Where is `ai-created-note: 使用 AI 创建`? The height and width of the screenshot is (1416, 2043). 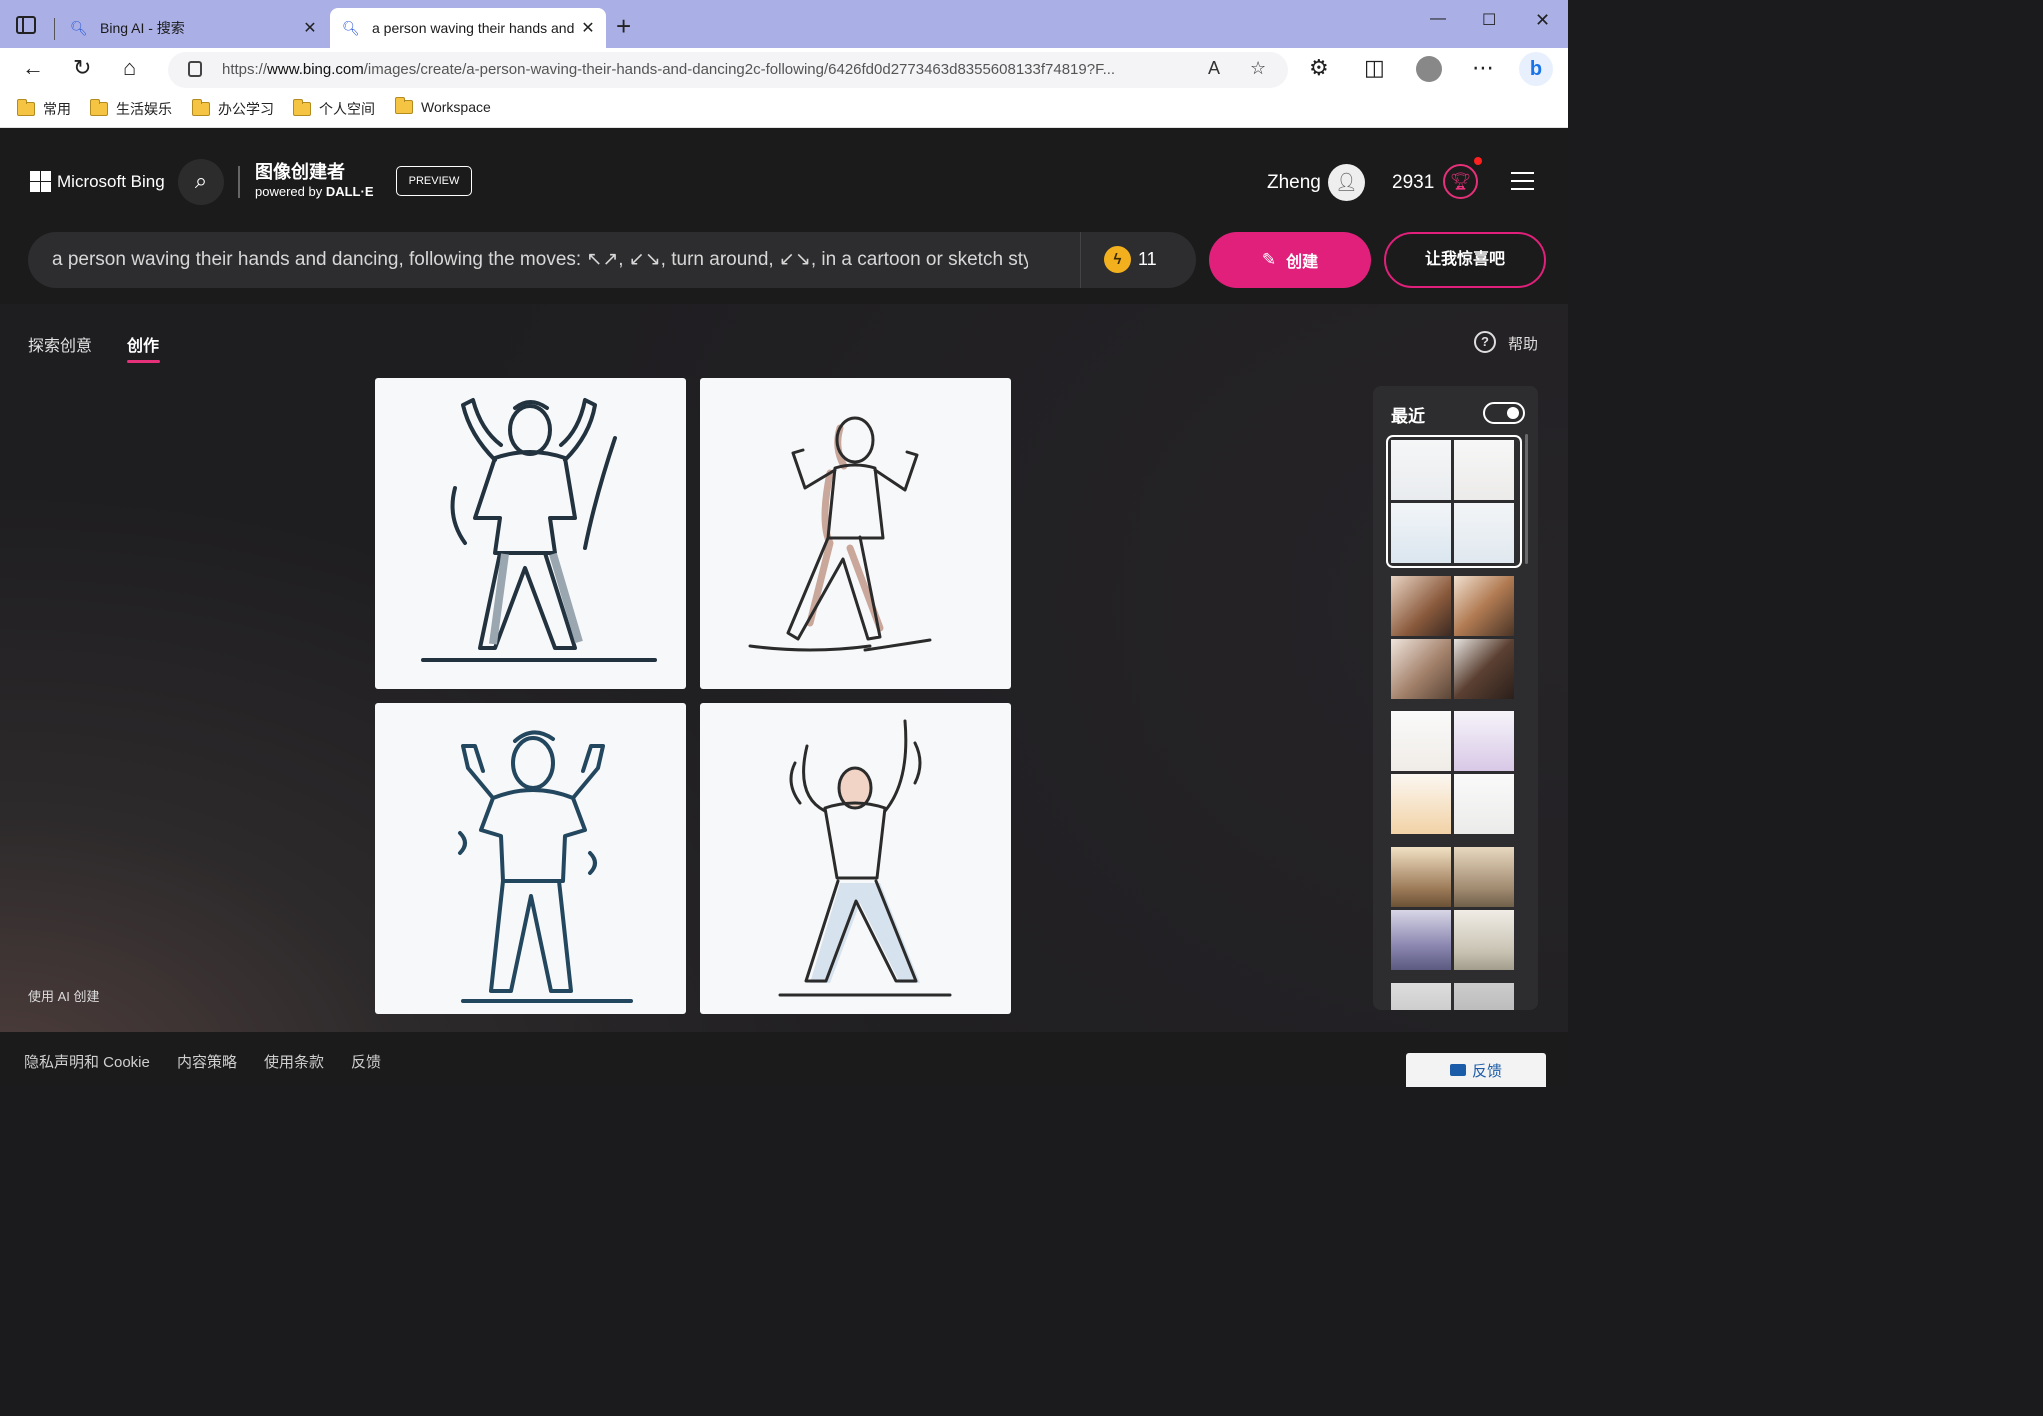
ai-created-note: 使用 AI 创建 is located at coordinates (64, 996).